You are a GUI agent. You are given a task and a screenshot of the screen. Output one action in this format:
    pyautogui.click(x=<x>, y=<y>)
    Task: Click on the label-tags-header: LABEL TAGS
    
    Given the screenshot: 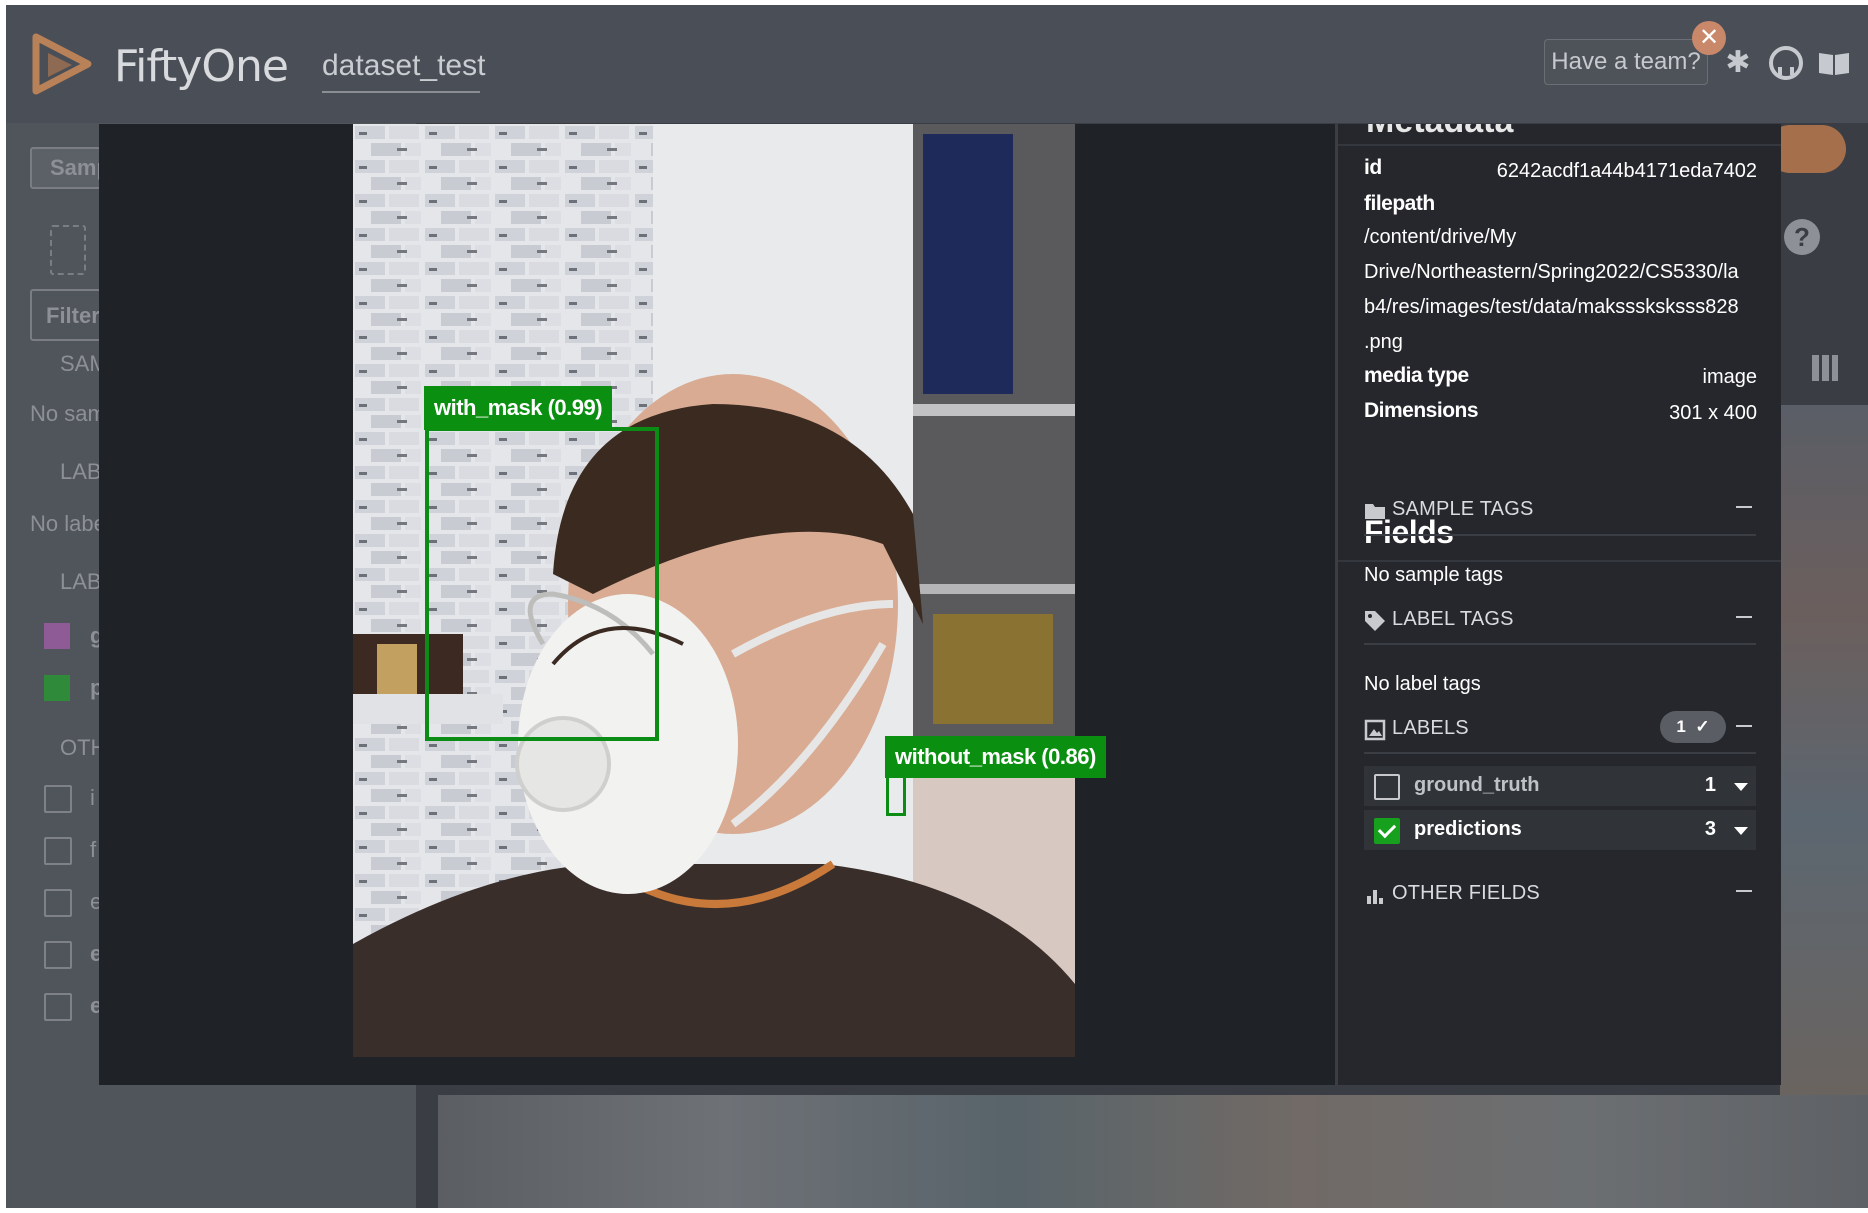 What is the action you would take?
    pyautogui.click(x=1560, y=622)
    